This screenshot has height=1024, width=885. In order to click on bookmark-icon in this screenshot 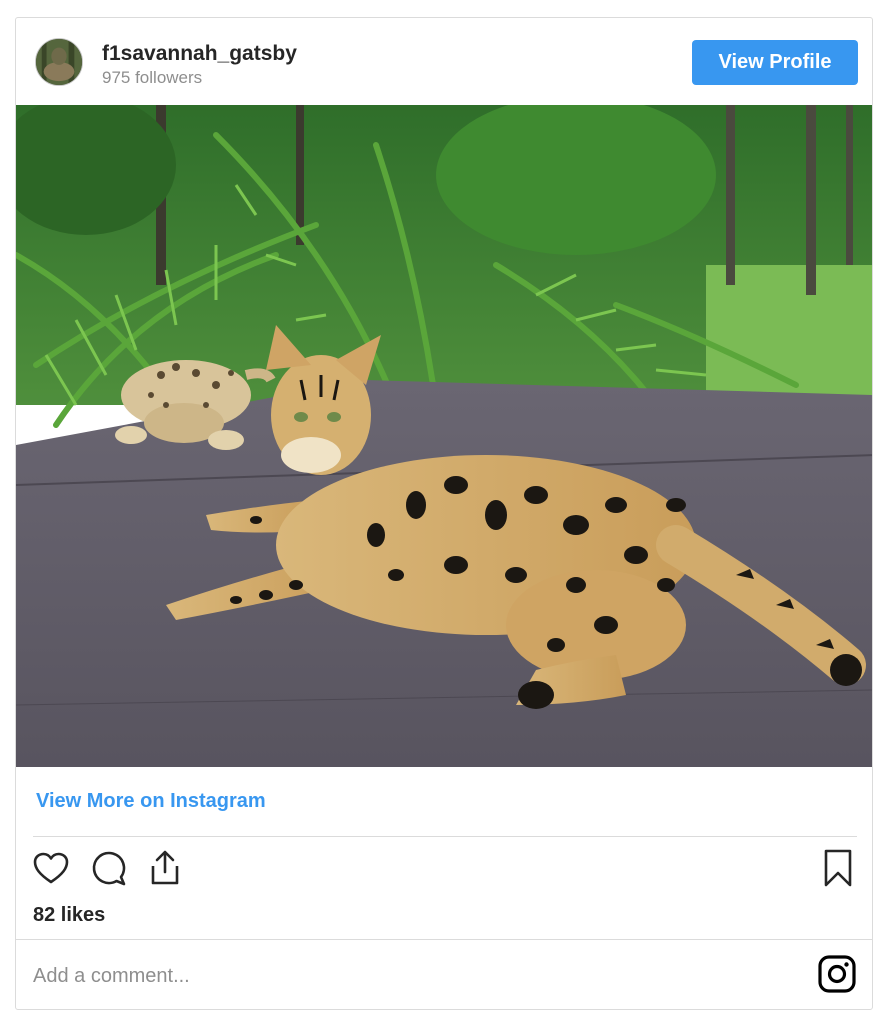, I will do `click(838, 868)`.